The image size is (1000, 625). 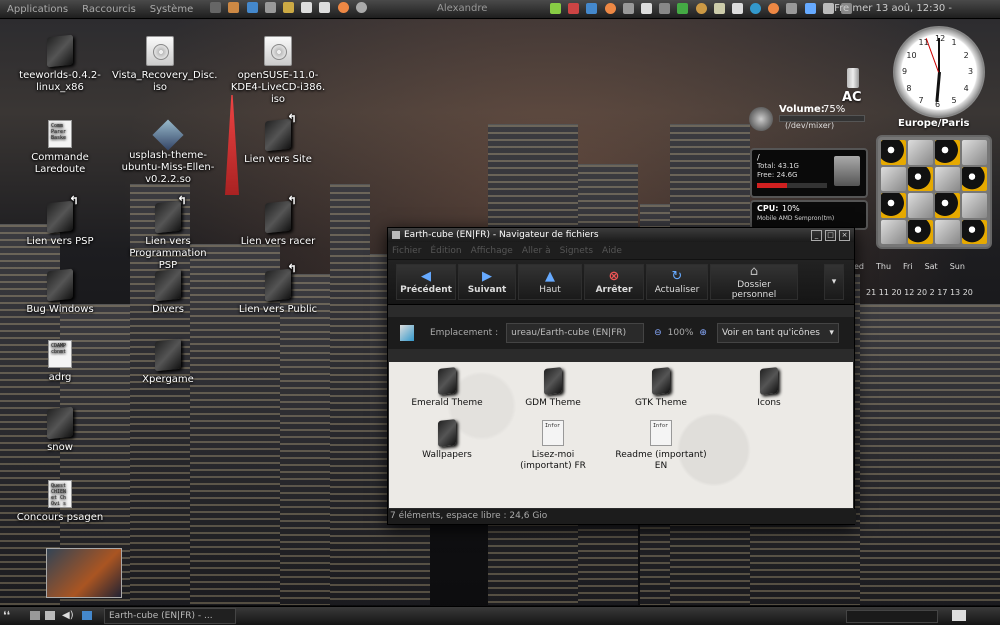 I want to click on lifebuoy-icon, so click(x=343, y=7).